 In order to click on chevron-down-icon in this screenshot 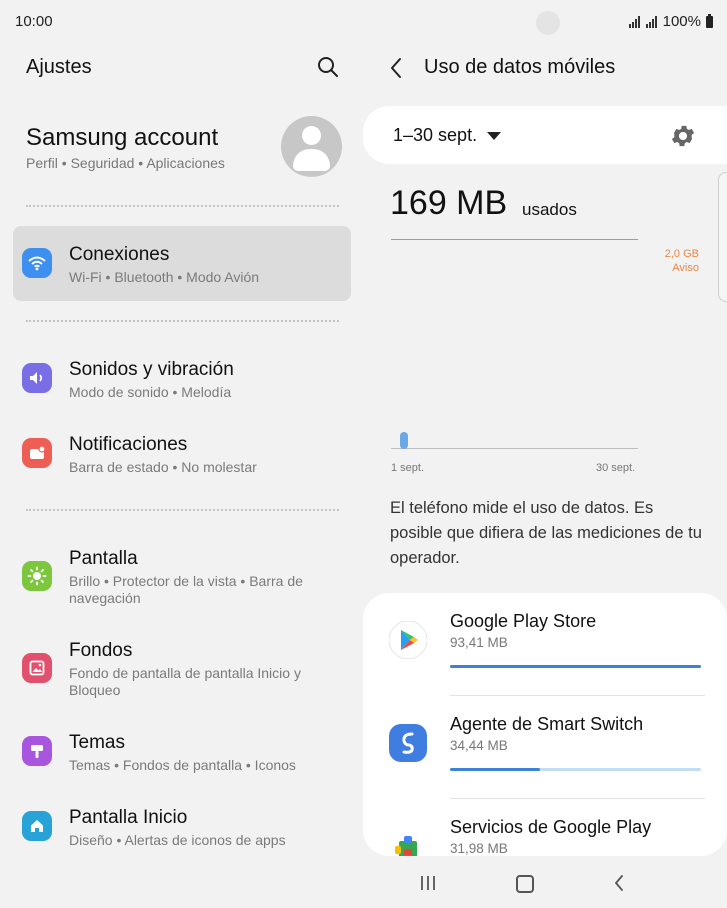, I will do `click(494, 136)`.